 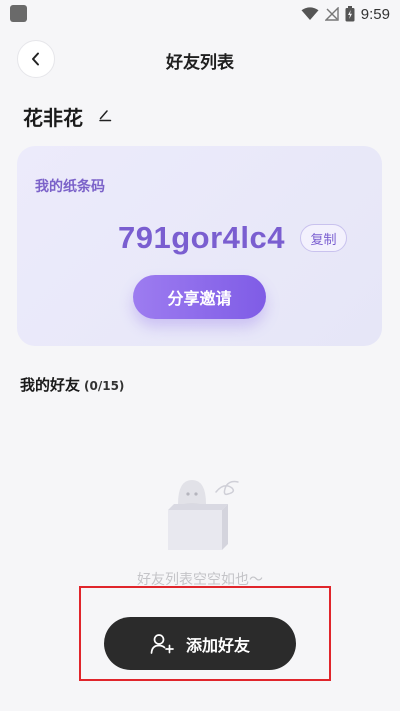 I want to click on status-bar: 9:59, so click(x=200, y=14).